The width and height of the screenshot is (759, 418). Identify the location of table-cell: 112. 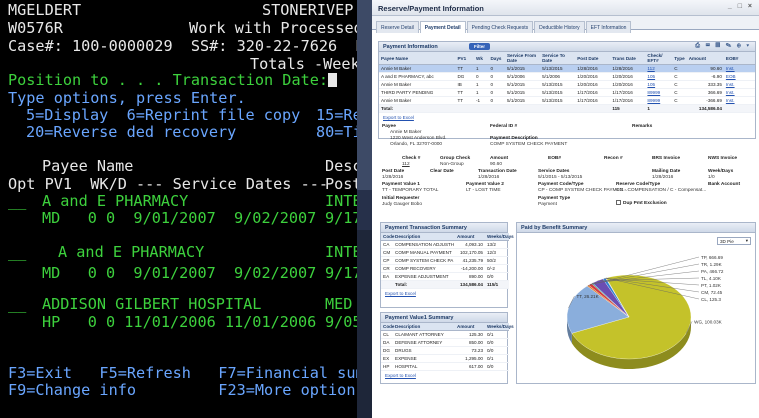
(659, 68).